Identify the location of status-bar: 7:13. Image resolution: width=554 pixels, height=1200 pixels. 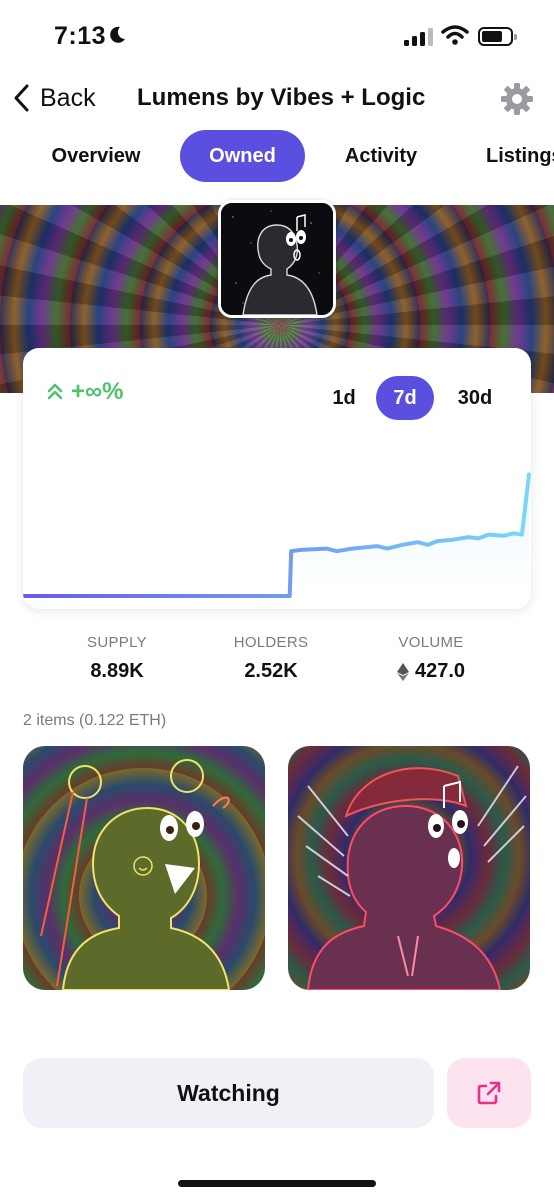
(277, 35).